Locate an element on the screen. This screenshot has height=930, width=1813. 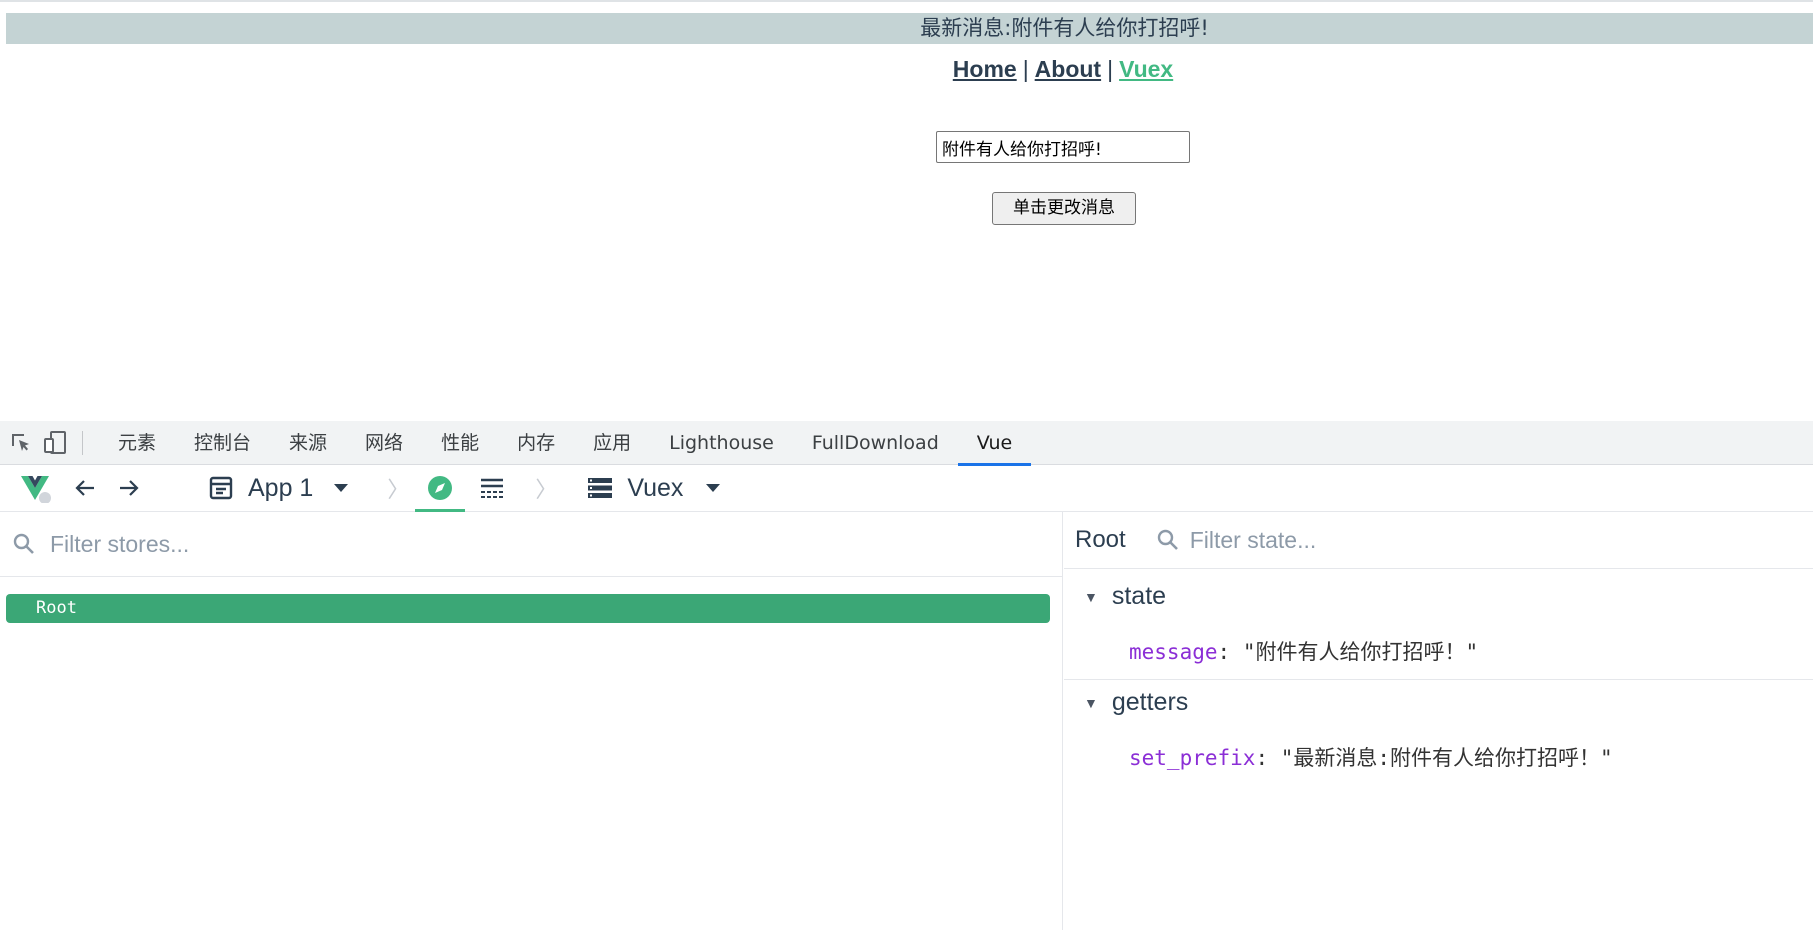
change-message-button: 单击更改消息 is located at coordinates (1064, 208).